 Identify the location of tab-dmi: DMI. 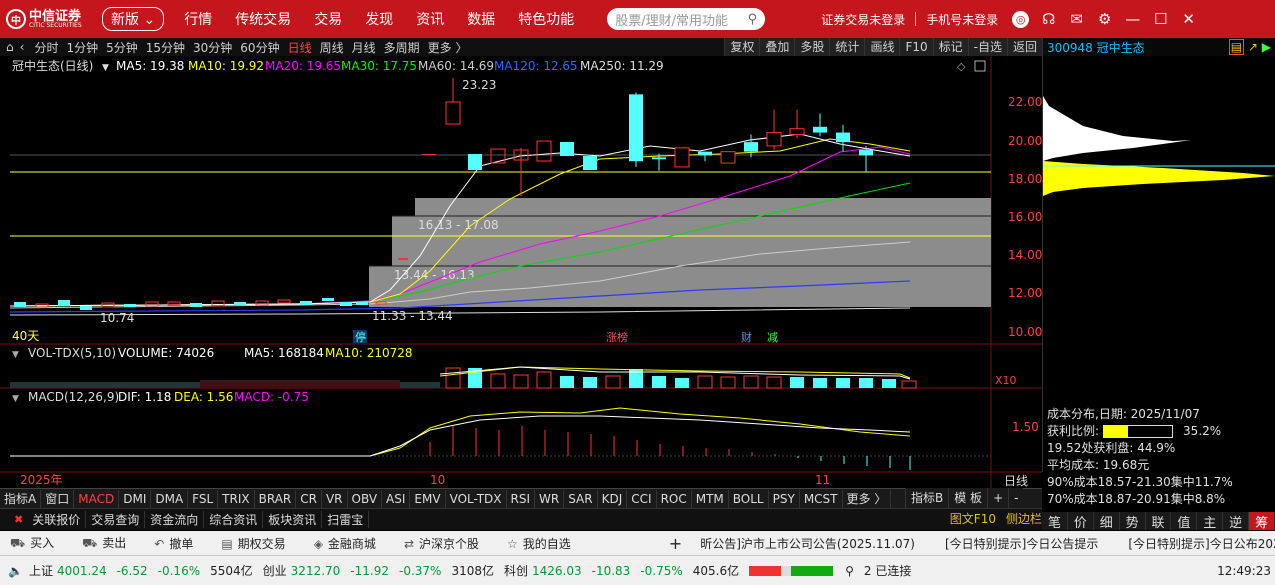
(135, 498).